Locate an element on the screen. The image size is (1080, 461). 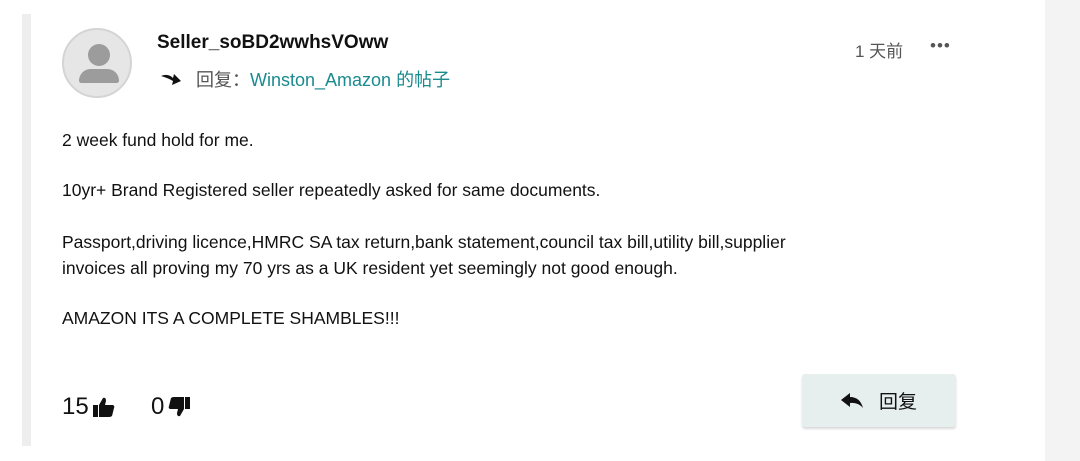
reply-button: 回复 is located at coordinates (879, 400).